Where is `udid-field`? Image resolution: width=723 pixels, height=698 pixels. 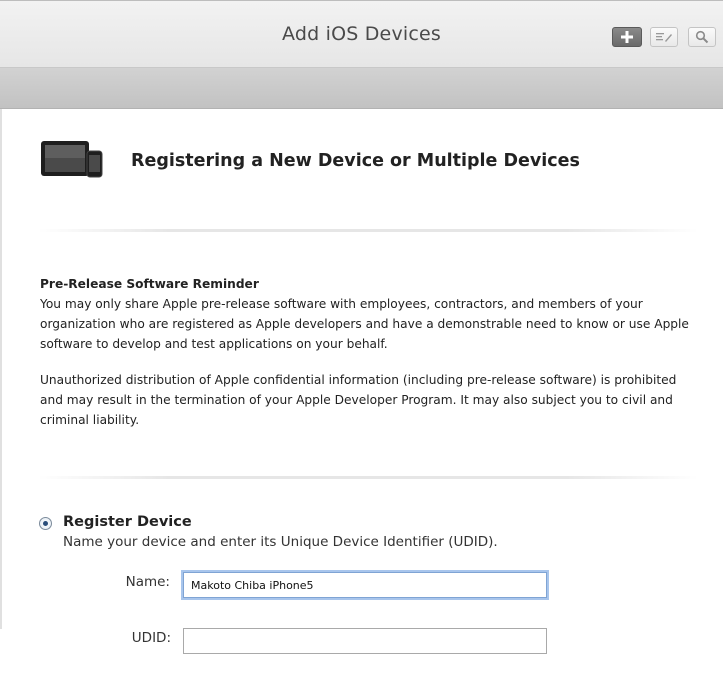 udid-field is located at coordinates (365, 641).